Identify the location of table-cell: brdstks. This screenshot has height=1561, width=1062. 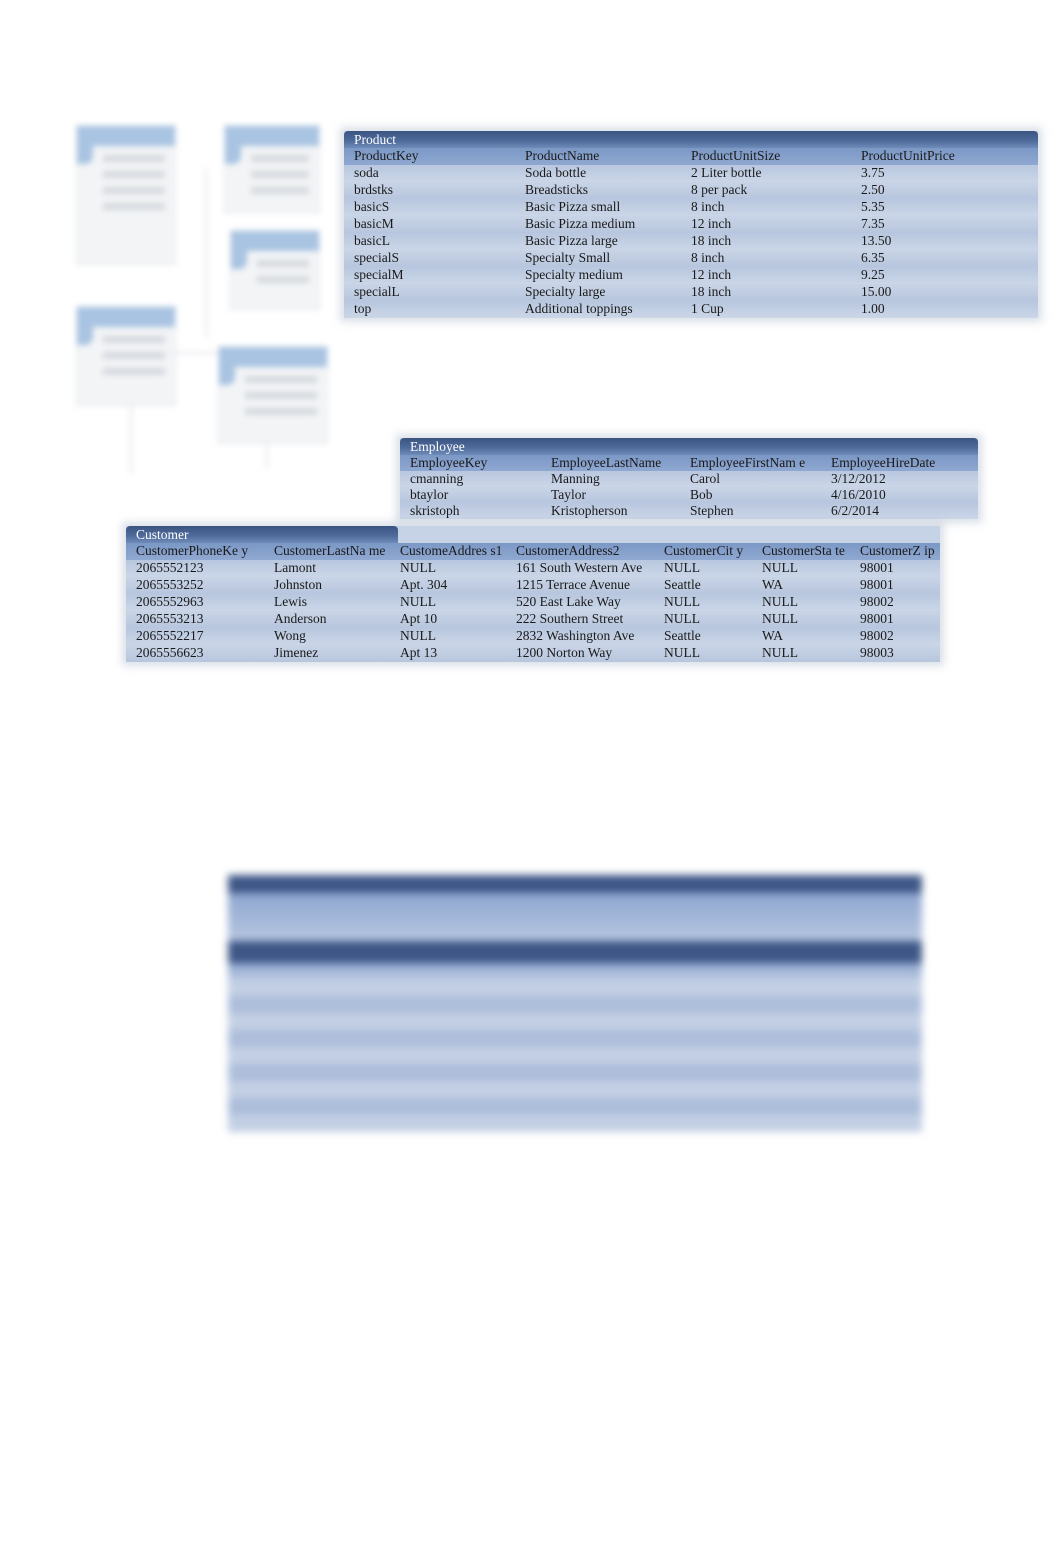
(374, 189).